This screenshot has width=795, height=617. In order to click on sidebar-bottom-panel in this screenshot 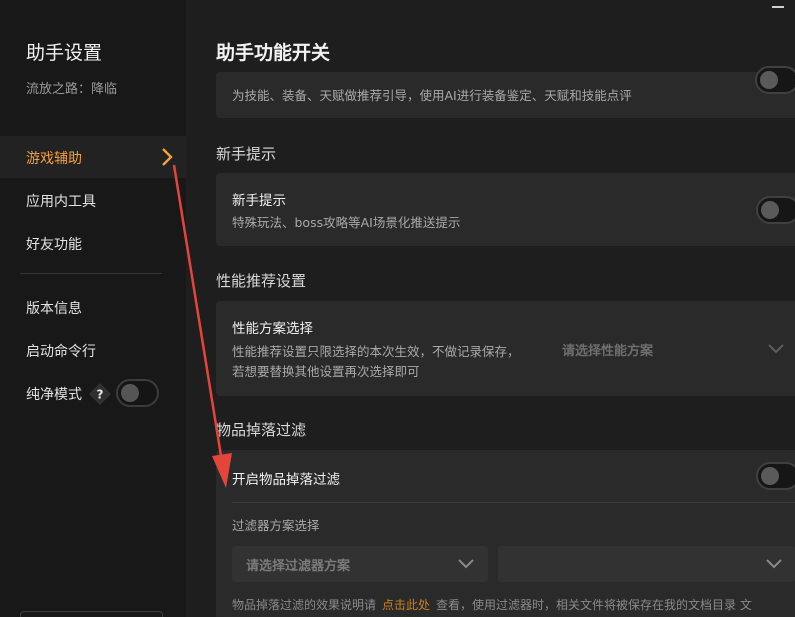, I will do `click(91, 614)`.